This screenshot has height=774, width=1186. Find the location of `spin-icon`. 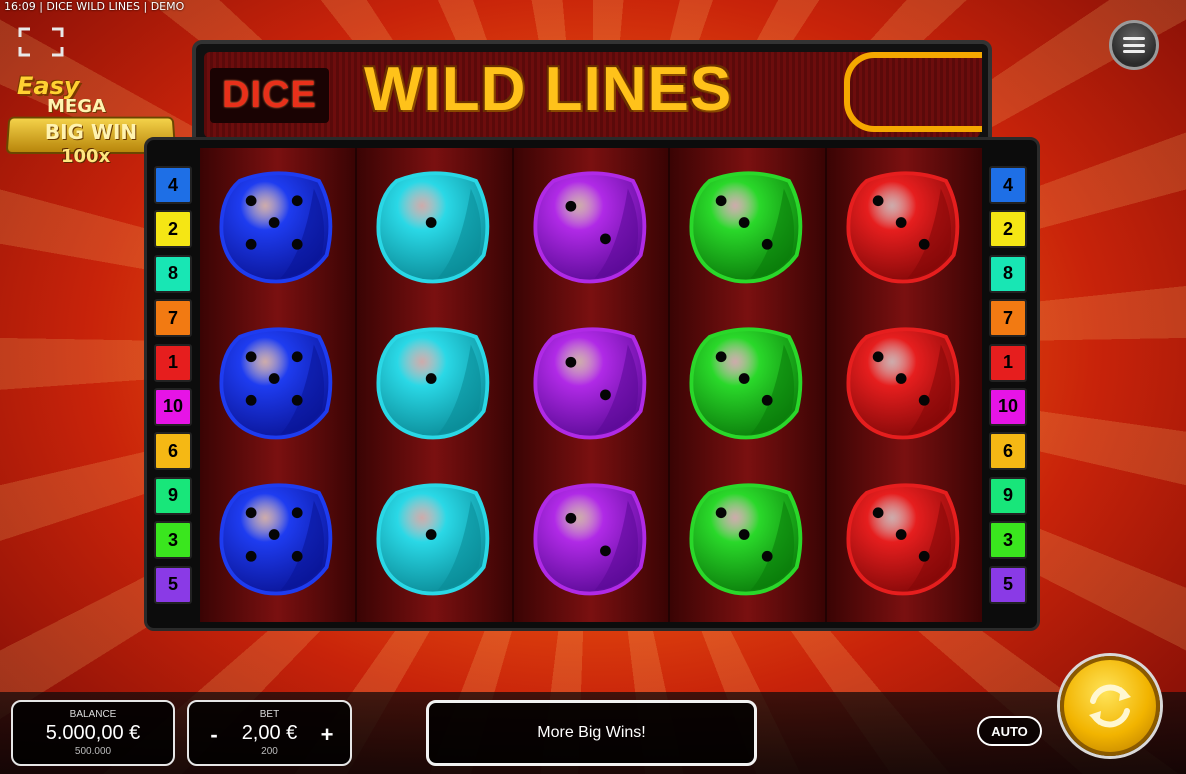

spin-icon is located at coordinates (1110, 706).